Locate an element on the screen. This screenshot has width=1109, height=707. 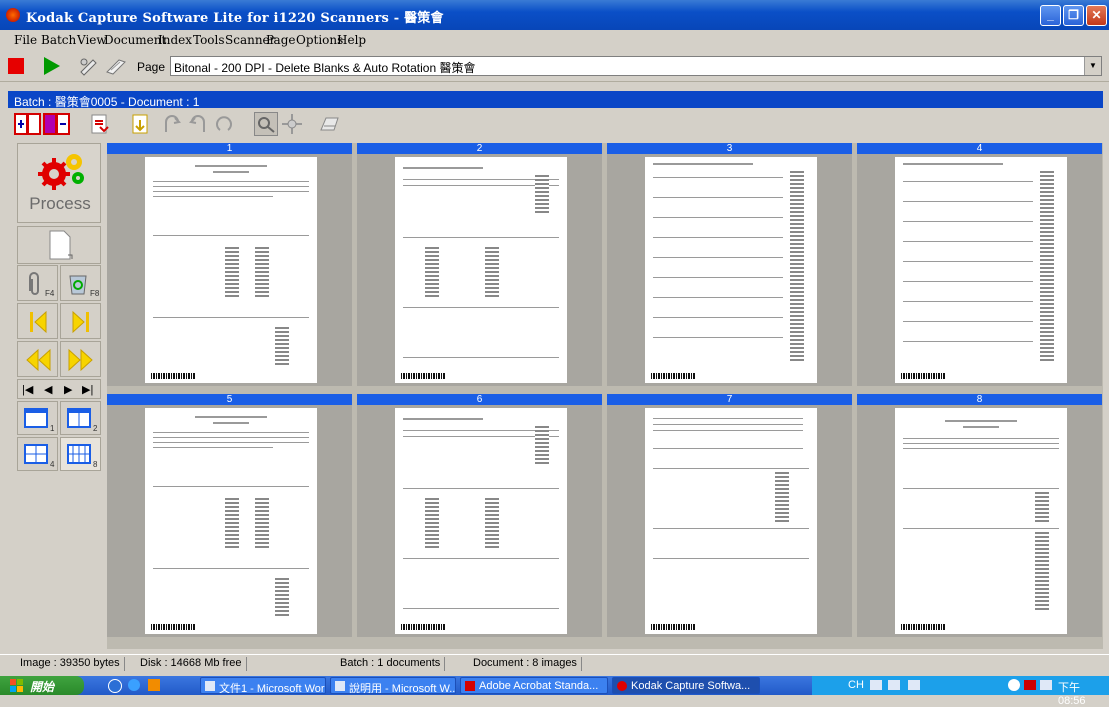
page-thumbnail: 5 is located at coordinates (229, 515).